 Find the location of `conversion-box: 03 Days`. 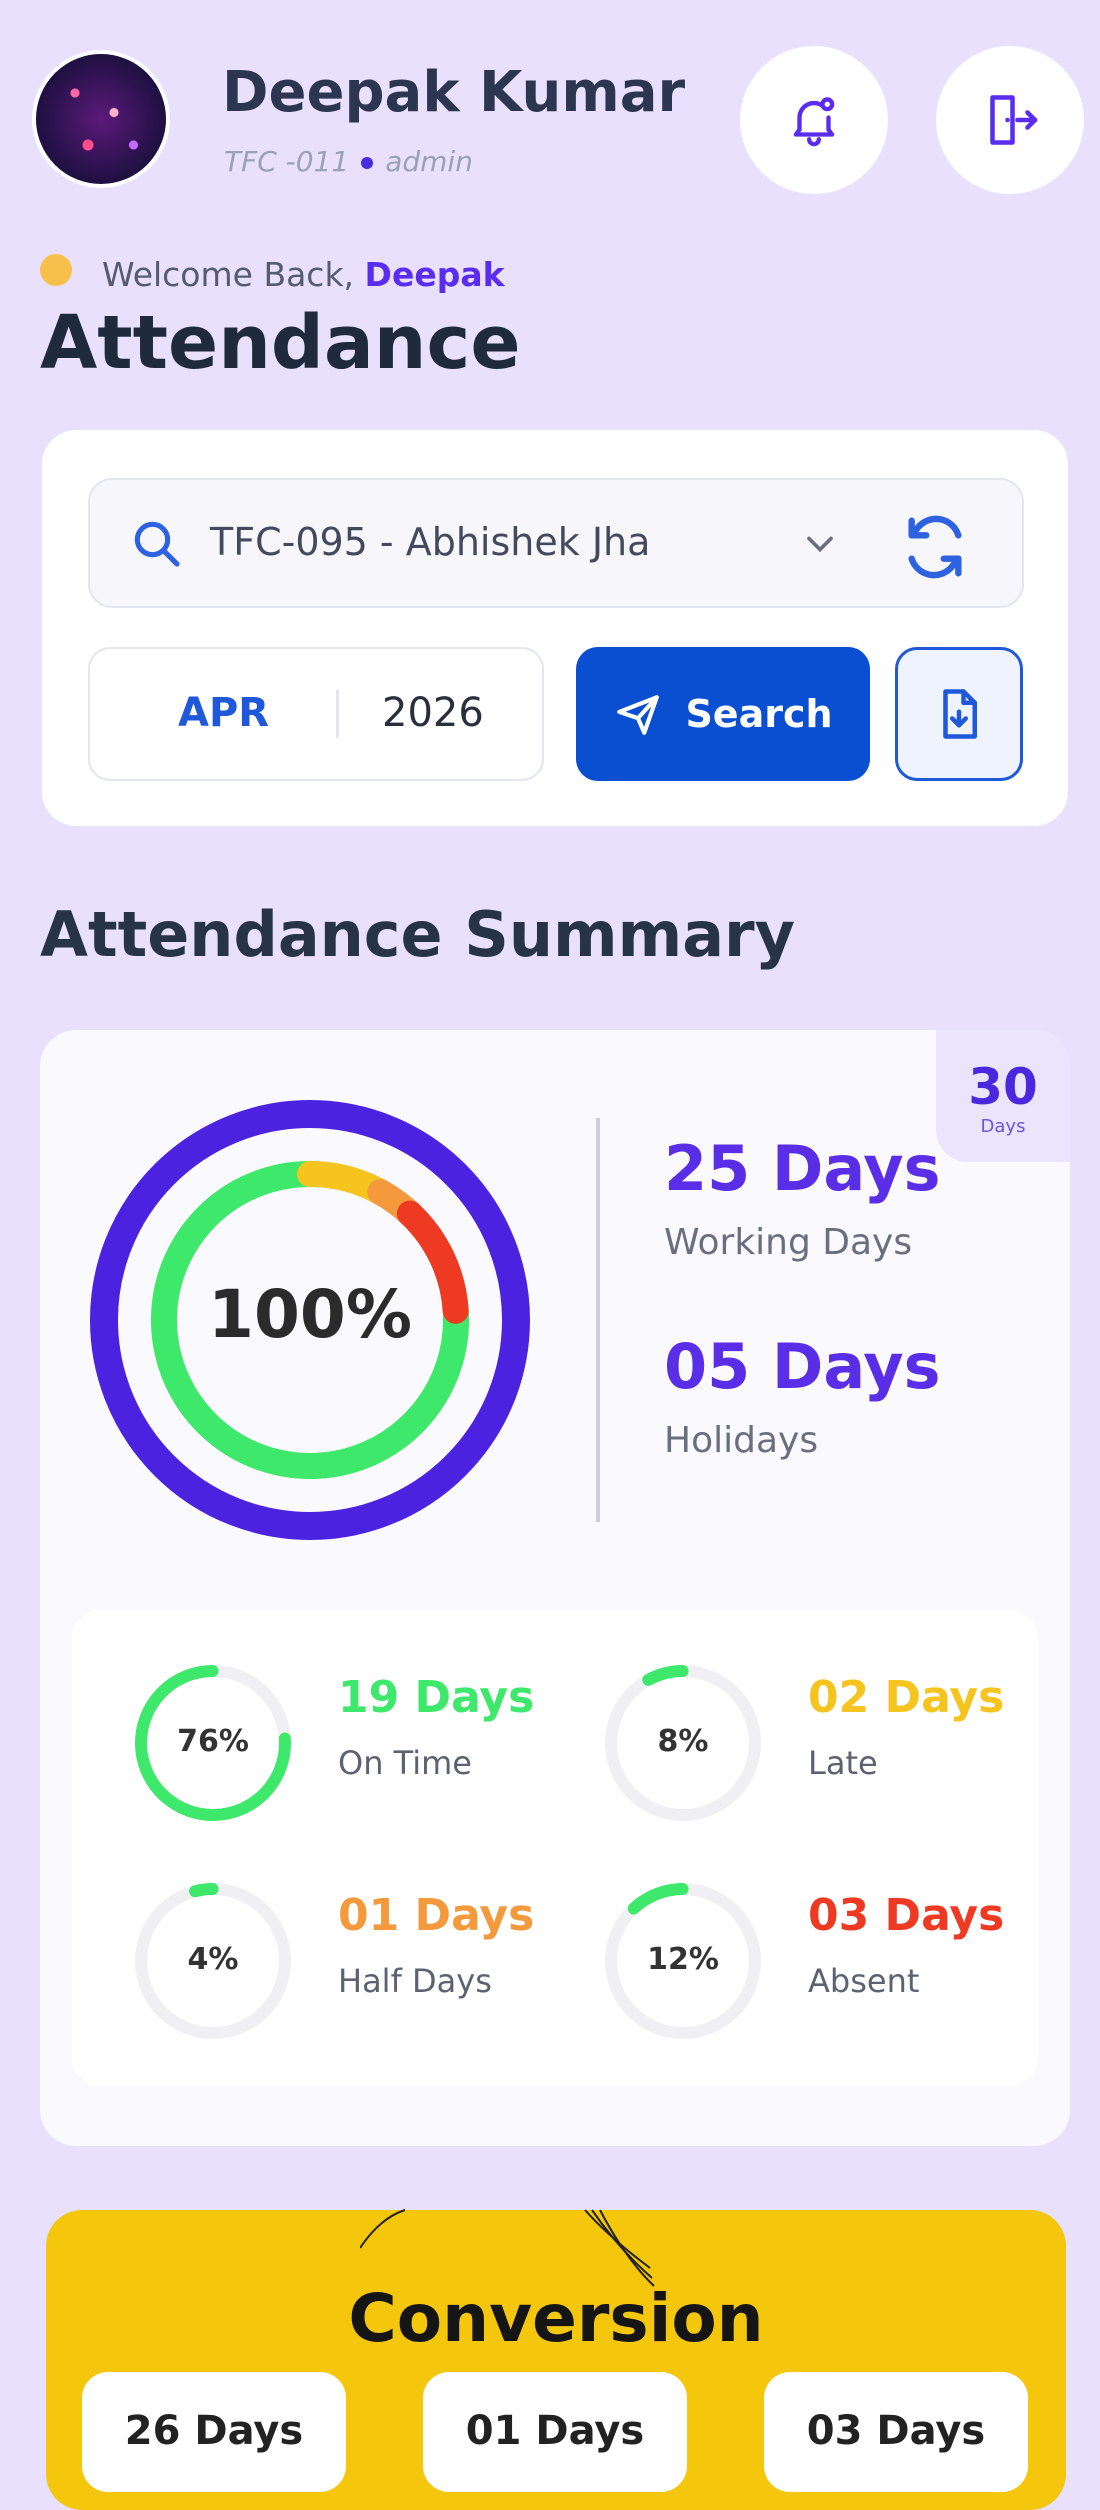

conversion-box: 03 Days is located at coordinates (896, 2432).